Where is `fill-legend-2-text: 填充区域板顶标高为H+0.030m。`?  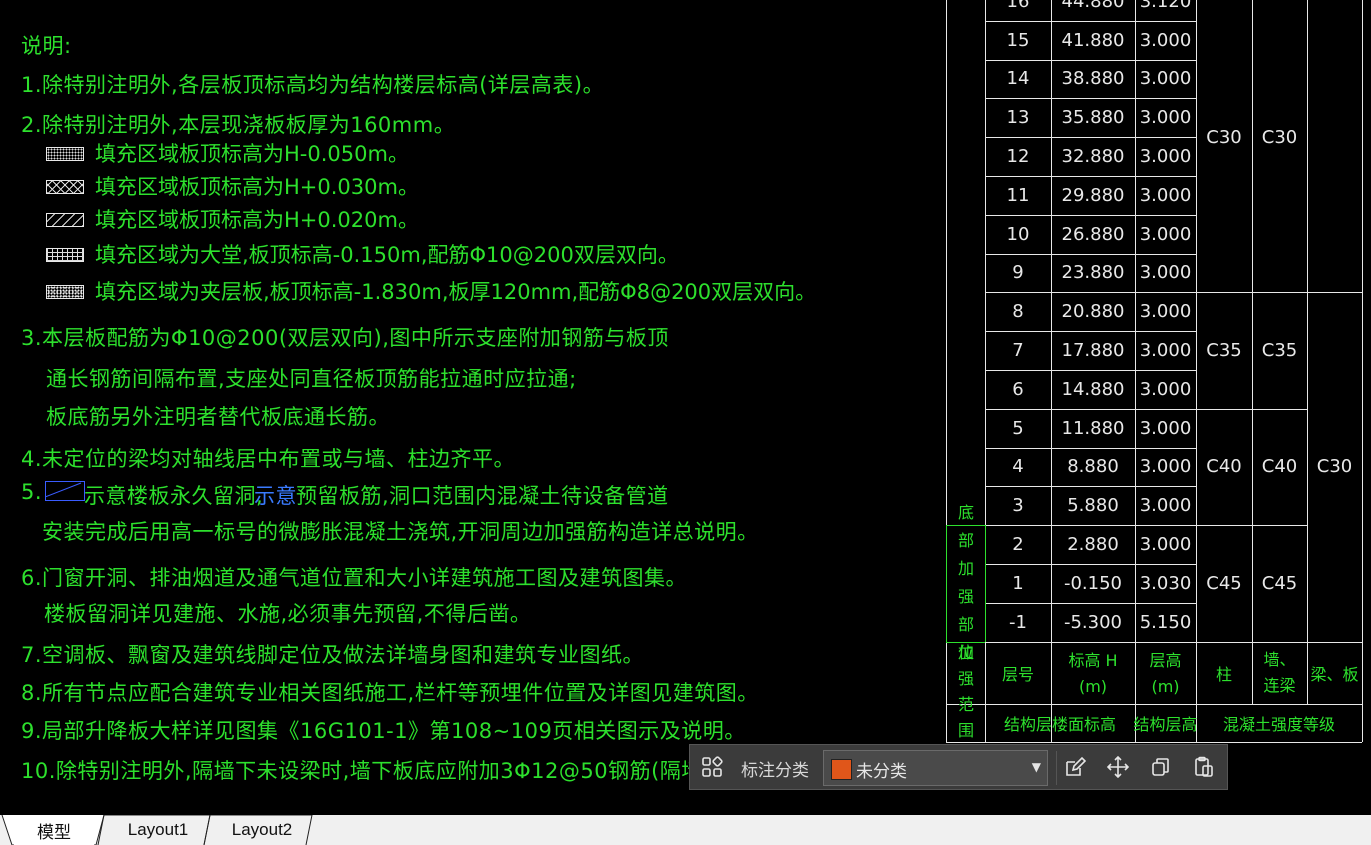 fill-legend-2-text: 填充区域板顶标高为H+0.030m。 is located at coordinates (257, 187).